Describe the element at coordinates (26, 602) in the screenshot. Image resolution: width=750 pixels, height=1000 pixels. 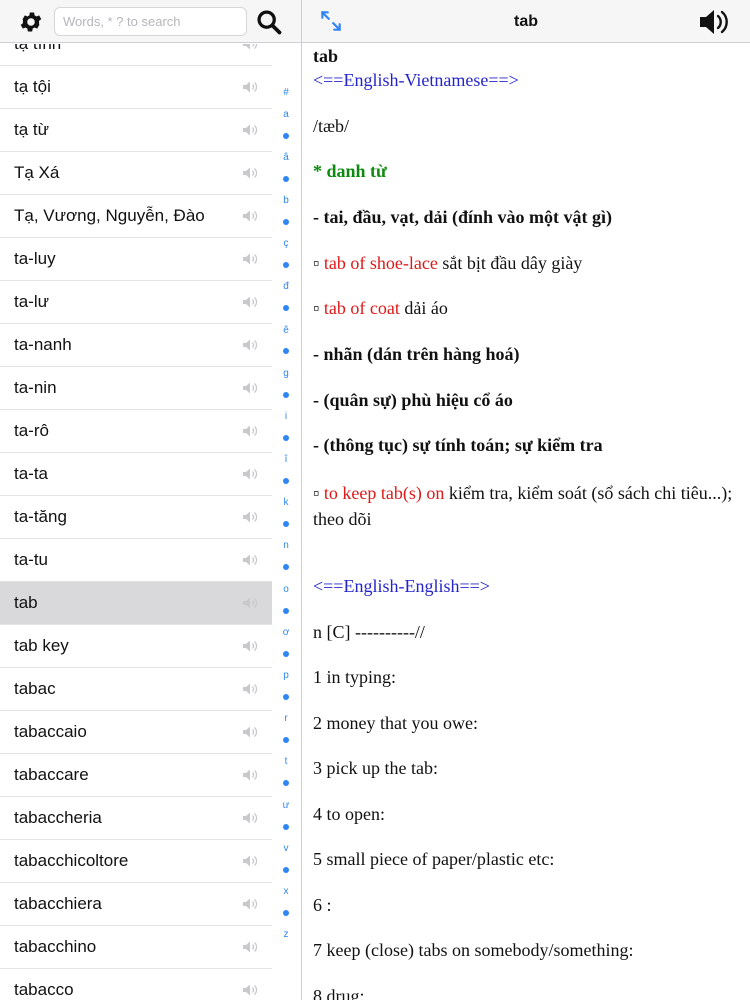
I see `list-item-word: tab` at that location.